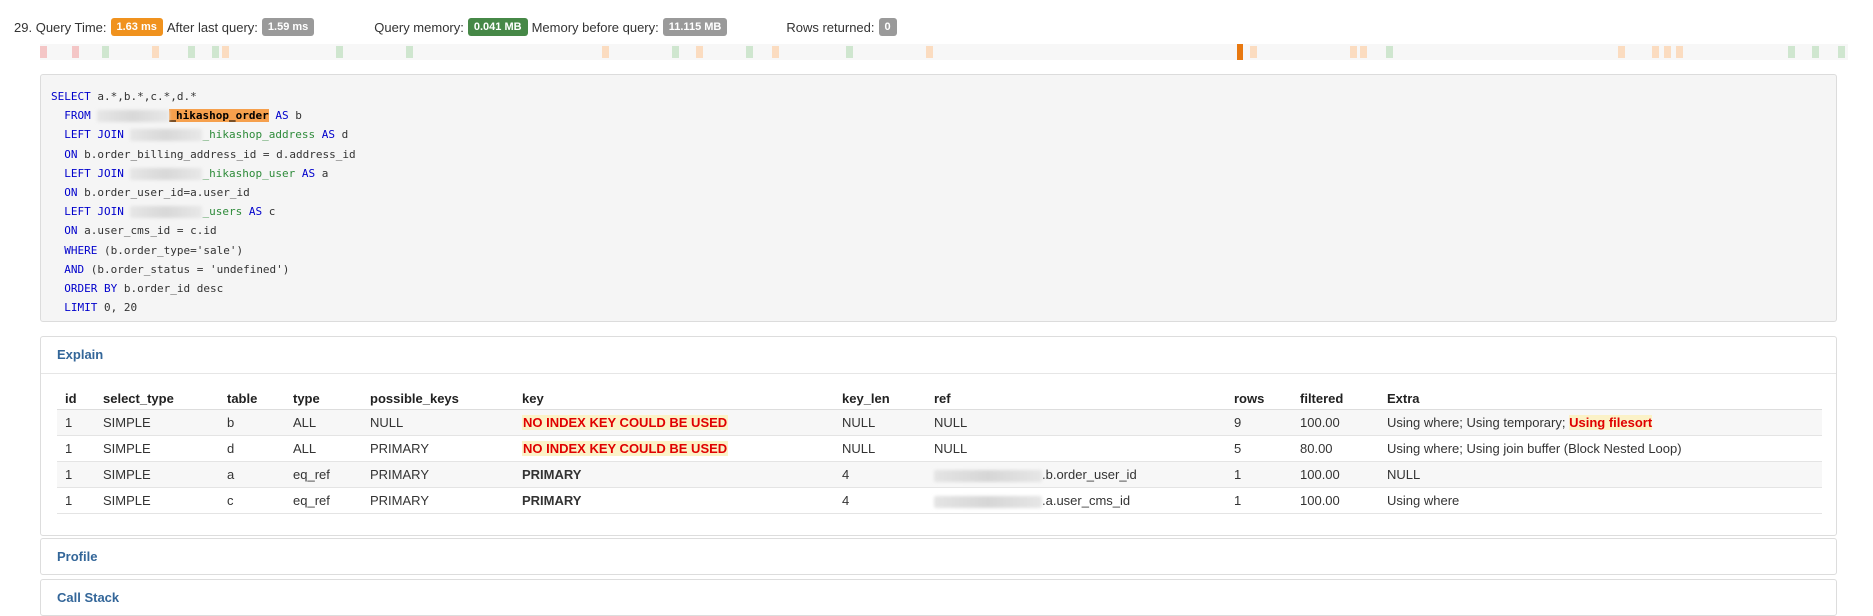 Image resolution: width=1873 pixels, height=616 pixels. I want to click on column-header: Extra, so click(1600, 398).